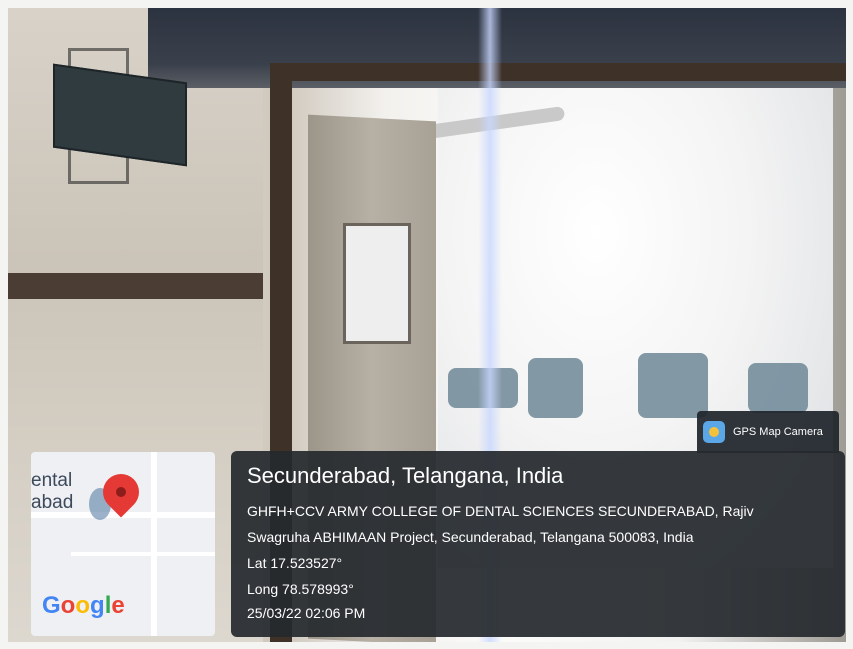 The image size is (853, 649). What do you see at coordinates (135, 286) in the screenshot?
I see `wall-stripe` at bounding box center [135, 286].